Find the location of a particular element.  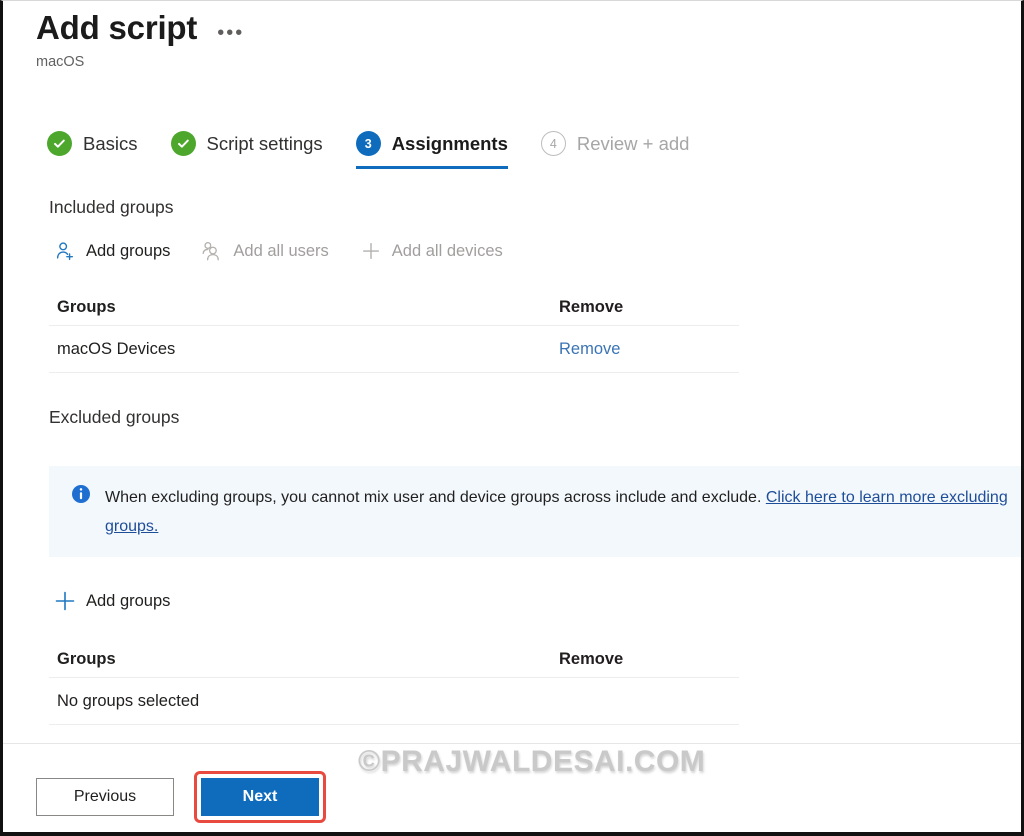

wizard-step-label: Basics is located at coordinates (110, 143).